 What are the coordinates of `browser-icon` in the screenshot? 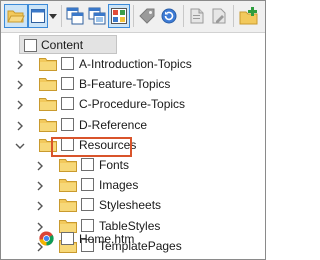 It's located at (46, 238).